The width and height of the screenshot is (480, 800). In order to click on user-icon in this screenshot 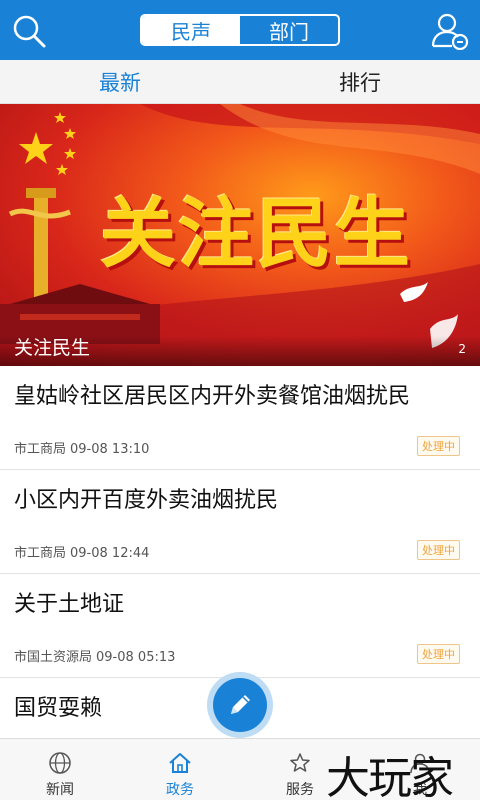, I will do `click(450, 32)`.